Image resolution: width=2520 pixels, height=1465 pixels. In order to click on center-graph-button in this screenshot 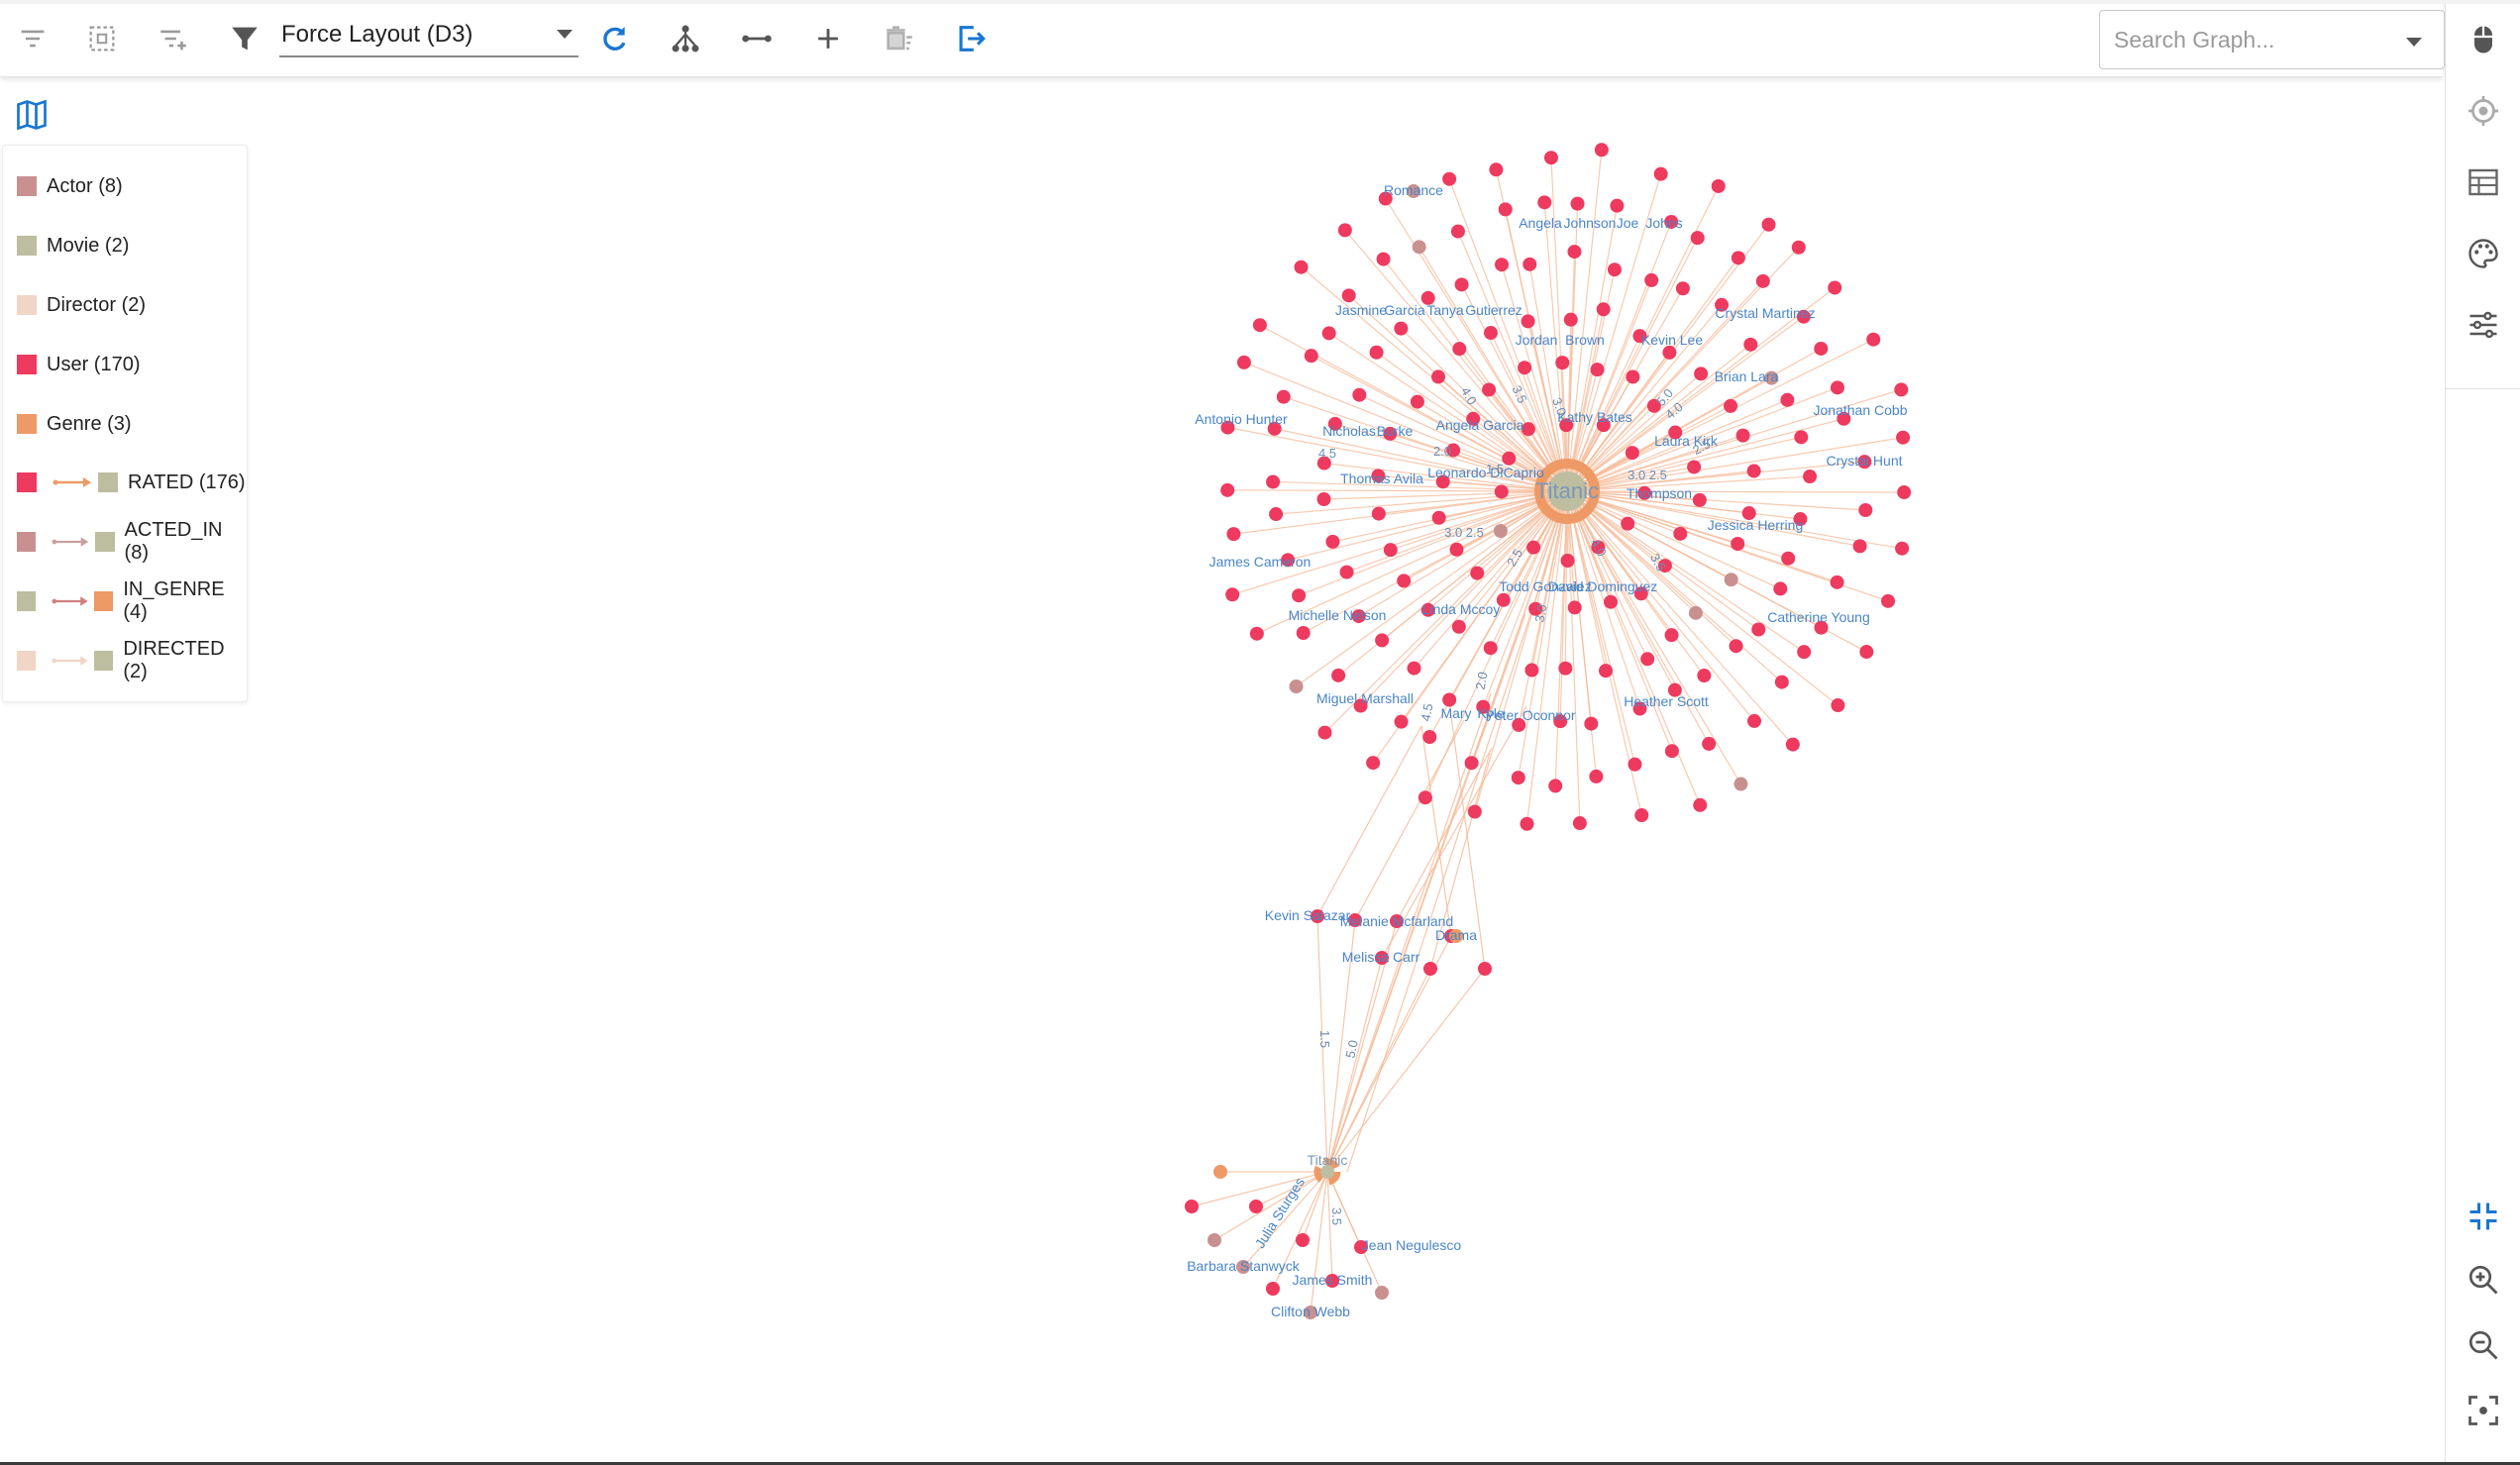, I will do `click(2483, 1410)`.